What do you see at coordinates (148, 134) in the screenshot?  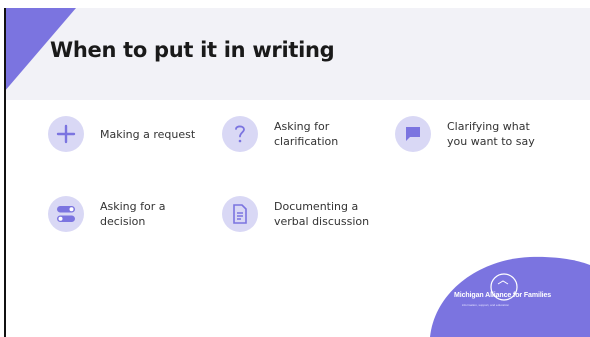 I see `item-label: Making a request` at bounding box center [148, 134].